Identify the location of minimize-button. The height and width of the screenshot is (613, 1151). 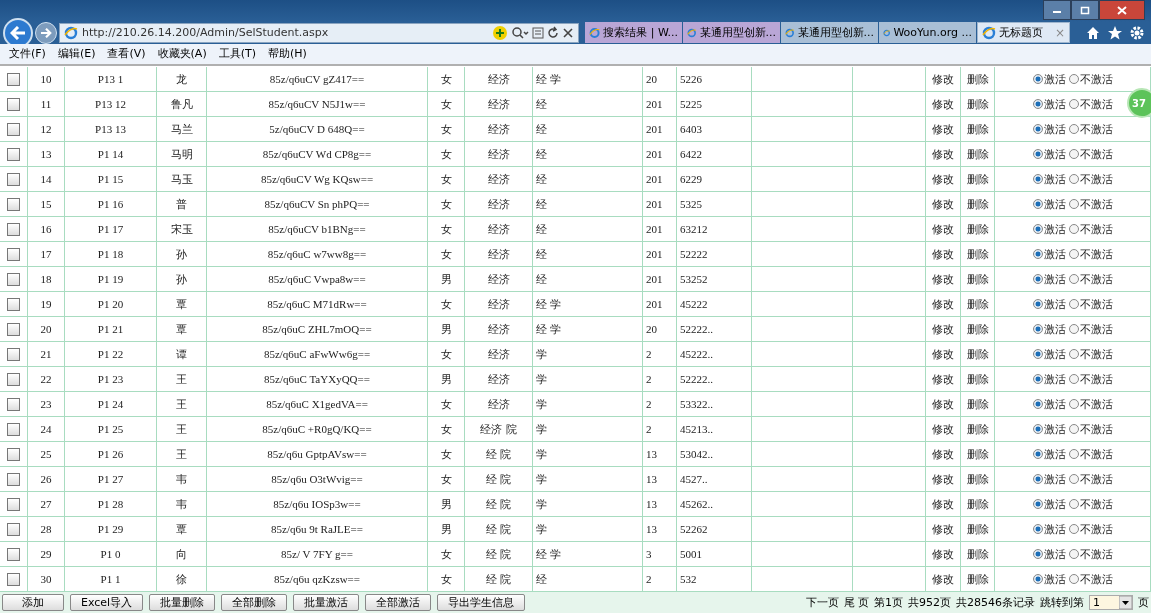
(1057, 10).